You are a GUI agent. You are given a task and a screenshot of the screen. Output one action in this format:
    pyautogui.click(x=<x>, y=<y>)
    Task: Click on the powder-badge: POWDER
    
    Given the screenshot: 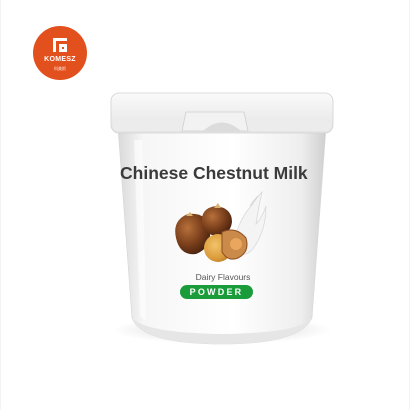 What is the action you would take?
    pyautogui.click(x=216, y=292)
    